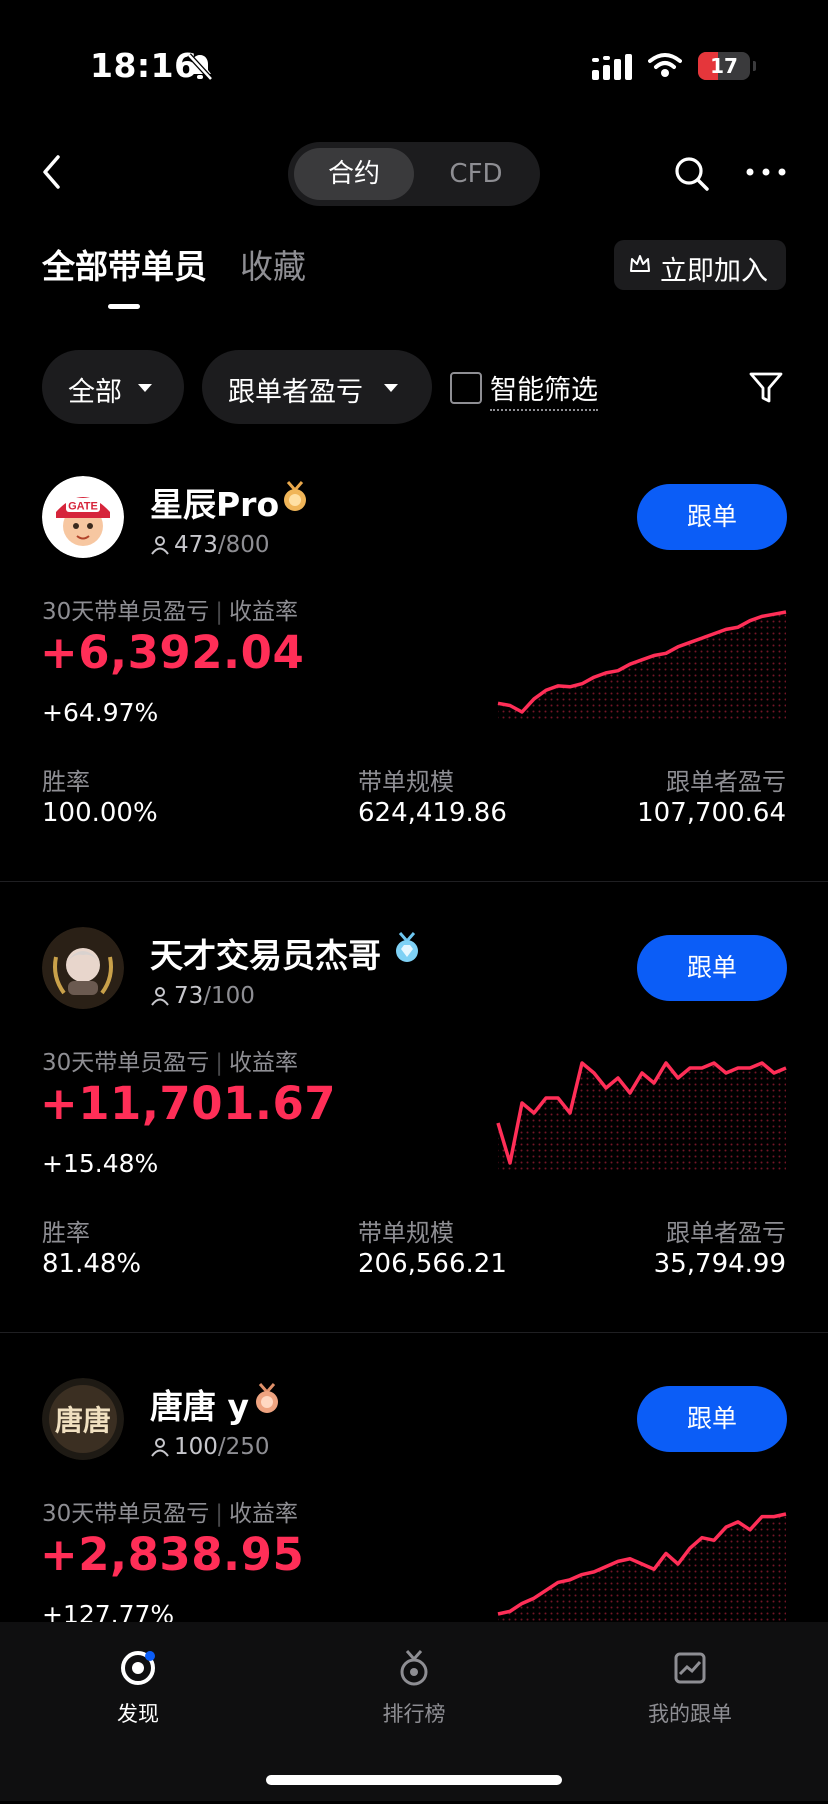 The image size is (828, 1804). Describe the element at coordinates (243, 1447) in the screenshot. I see `follower-max: /250` at that location.